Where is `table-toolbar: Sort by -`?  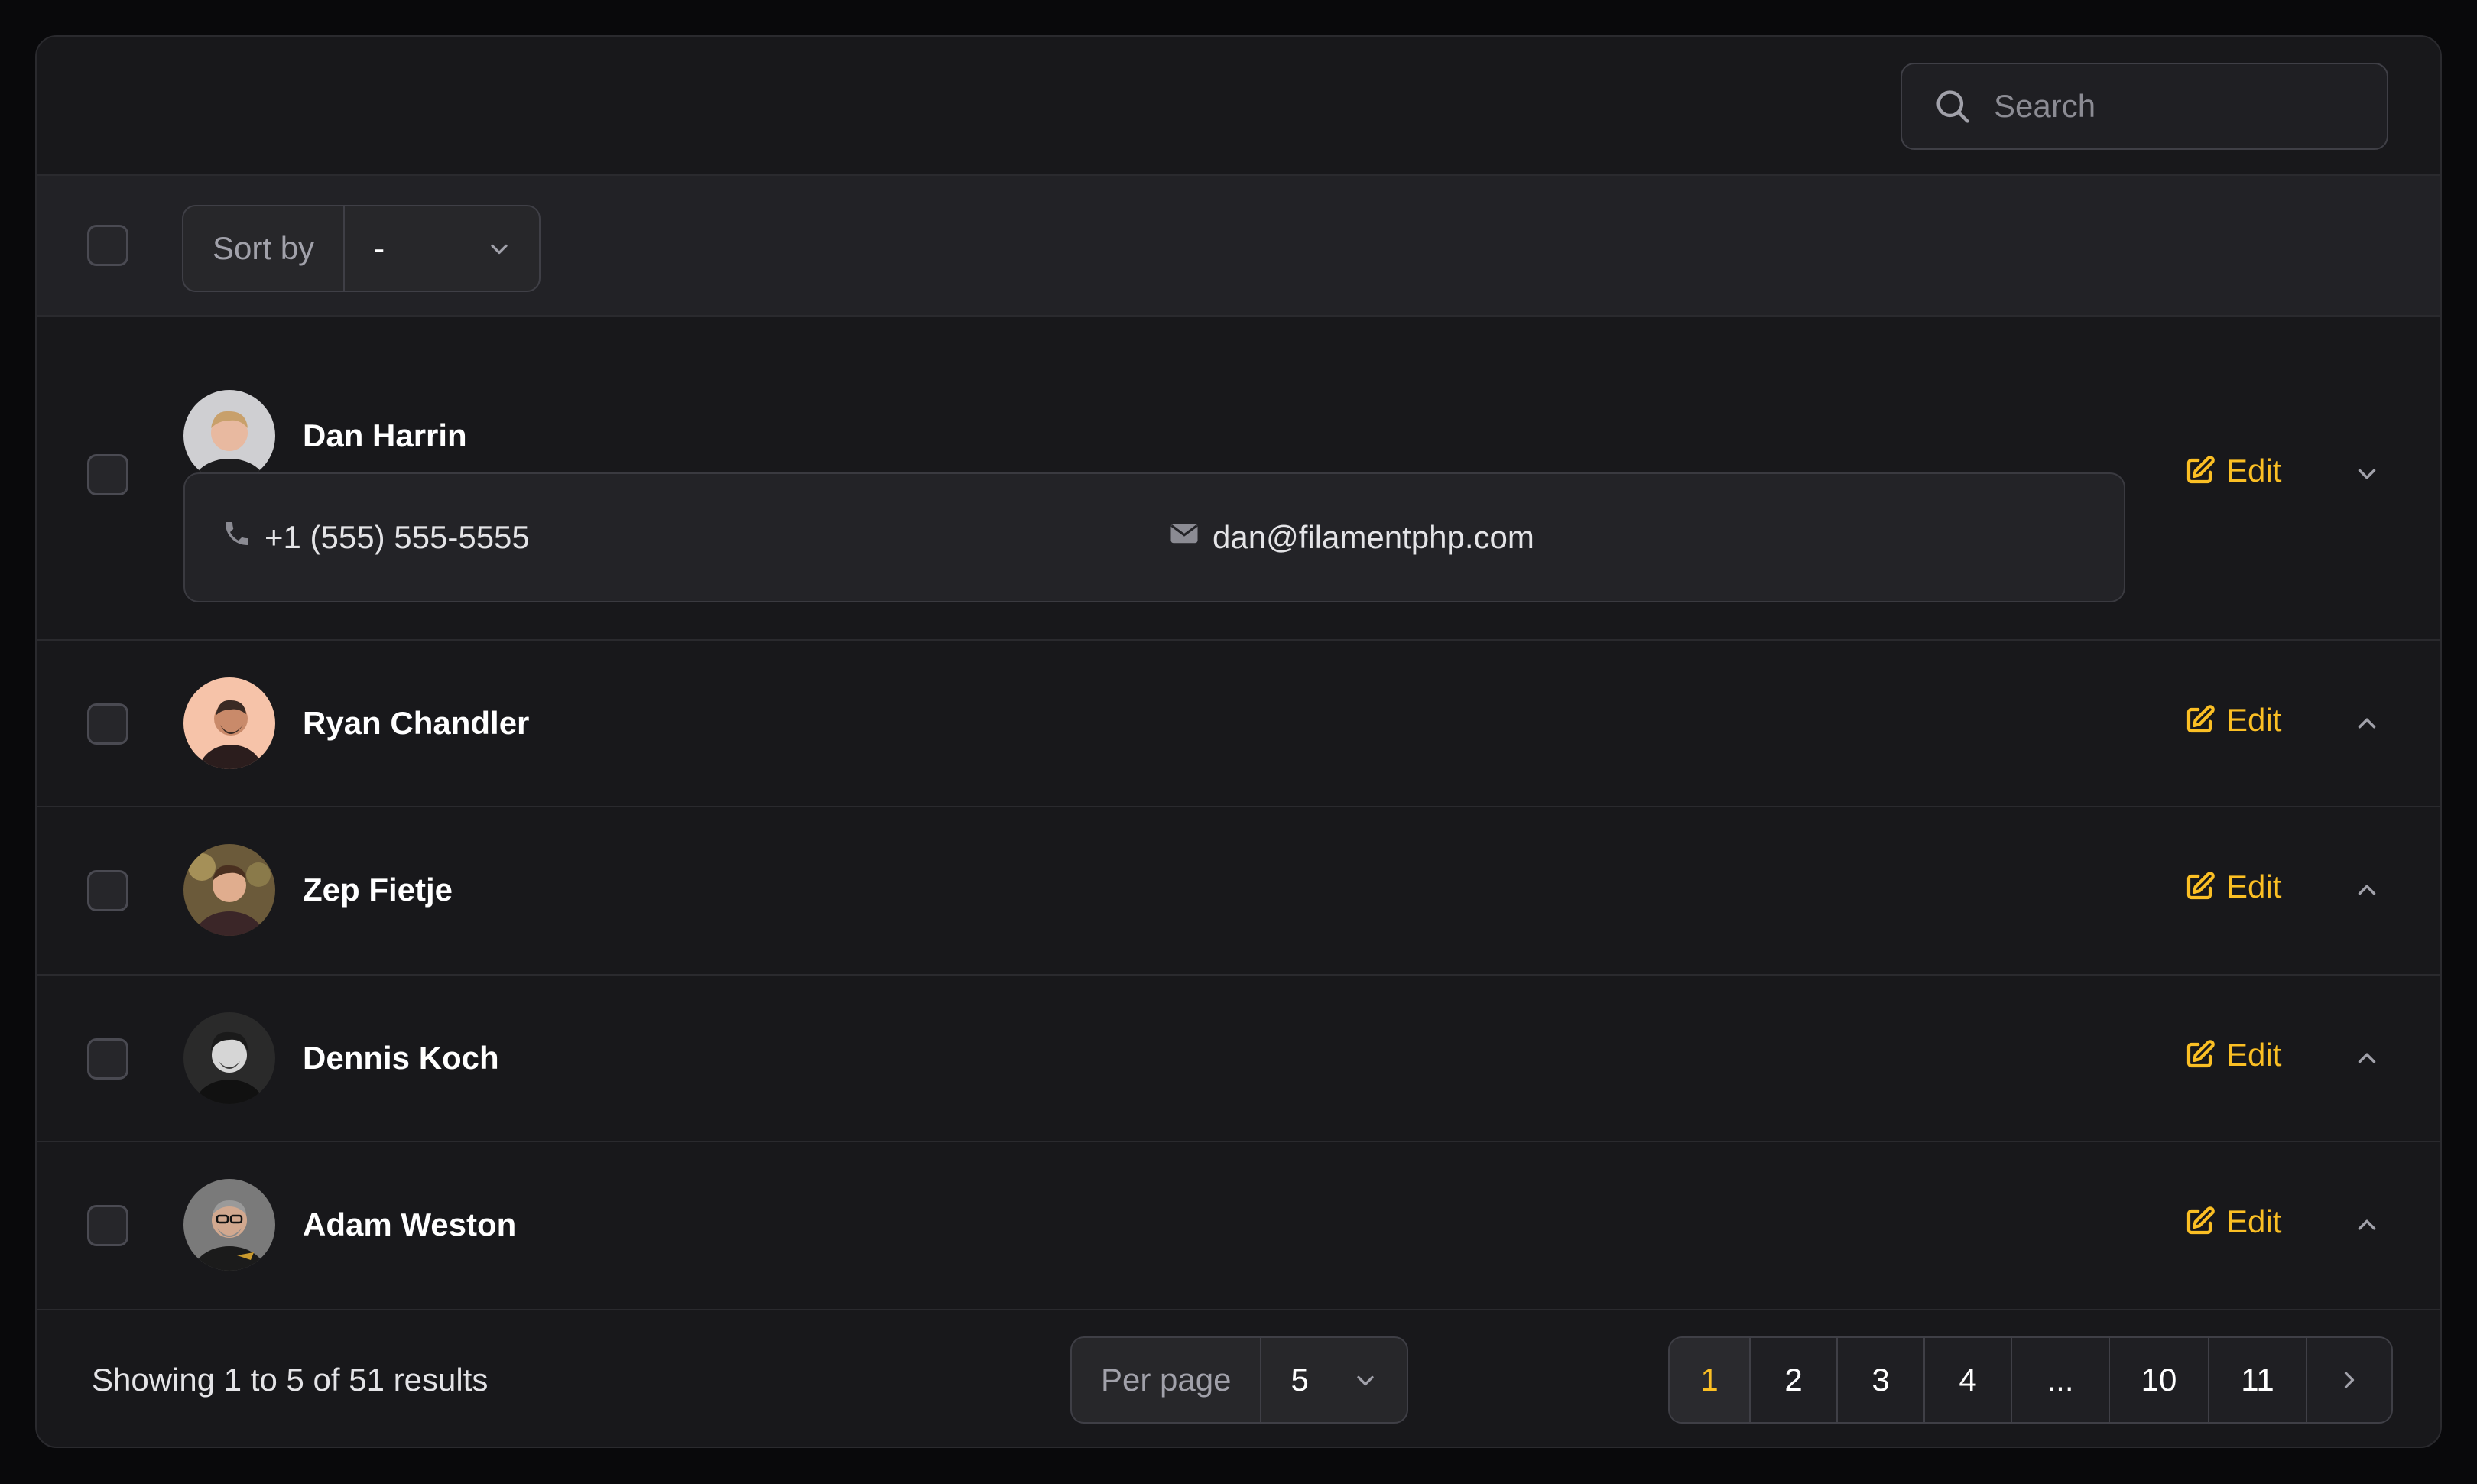 table-toolbar: Sort by - is located at coordinates (1238, 246).